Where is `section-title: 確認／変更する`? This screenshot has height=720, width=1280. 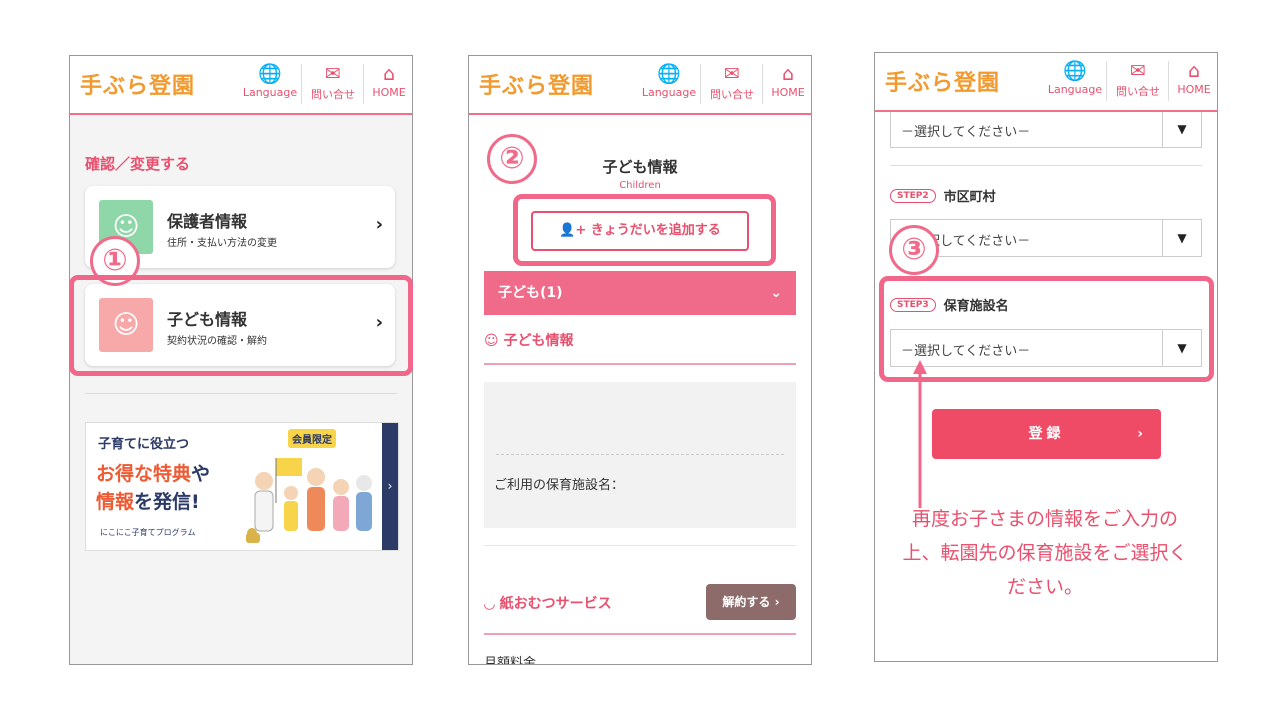 section-title: 確認／変更する is located at coordinates (138, 164).